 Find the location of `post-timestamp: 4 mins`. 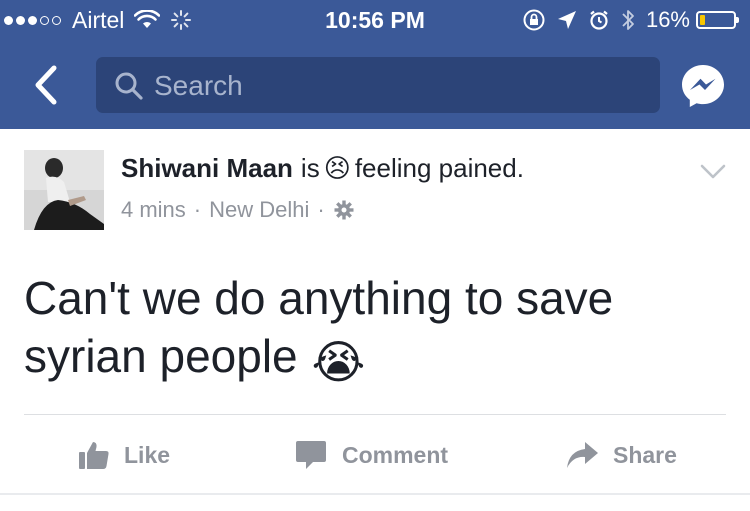

post-timestamp: 4 mins is located at coordinates (153, 210).